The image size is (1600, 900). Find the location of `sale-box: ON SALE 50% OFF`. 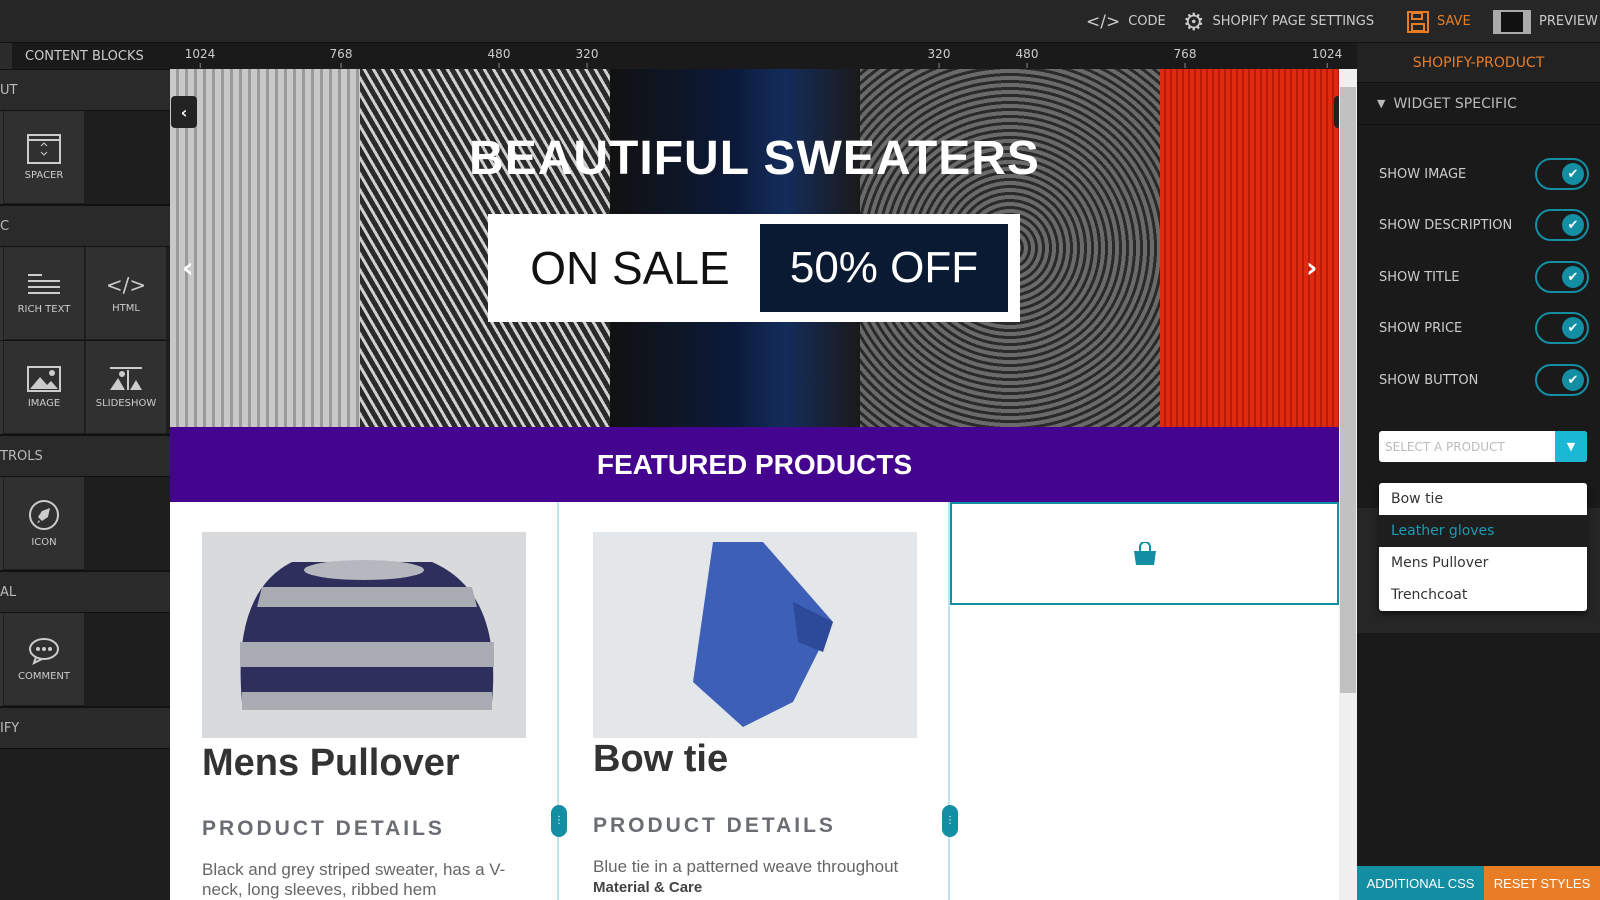

sale-box: ON SALE 50% OFF is located at coordinates (754, 268).